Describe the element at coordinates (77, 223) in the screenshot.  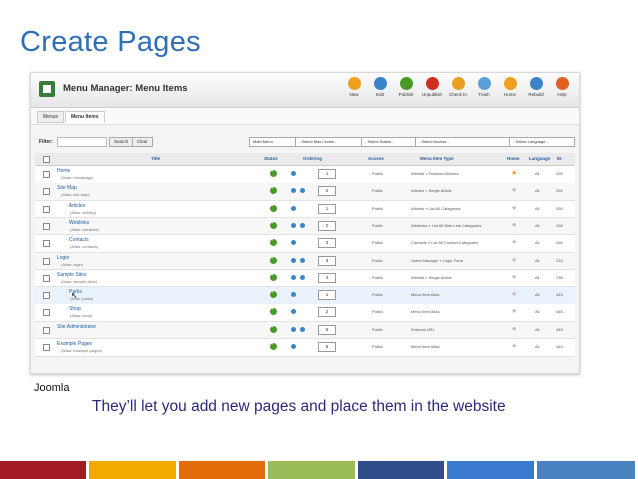
I see `item-title-link: · Weblinks` at that location.